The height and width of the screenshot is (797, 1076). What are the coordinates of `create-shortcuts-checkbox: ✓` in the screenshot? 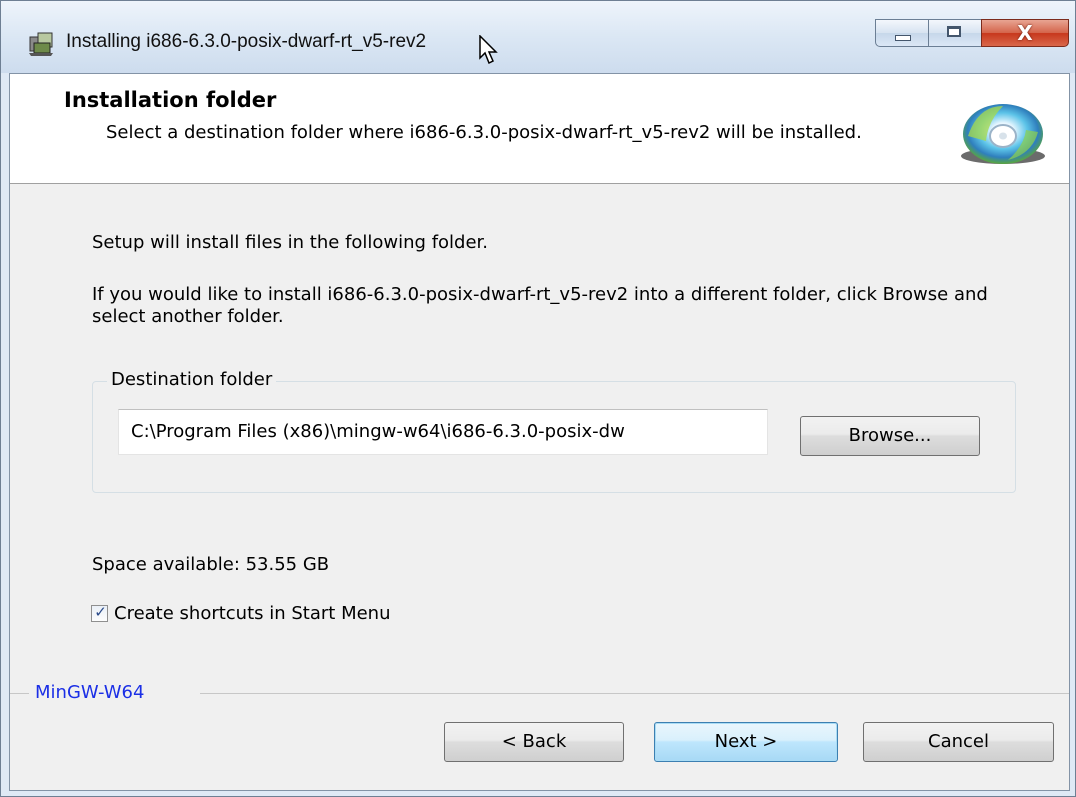 It's located at (99, 612).